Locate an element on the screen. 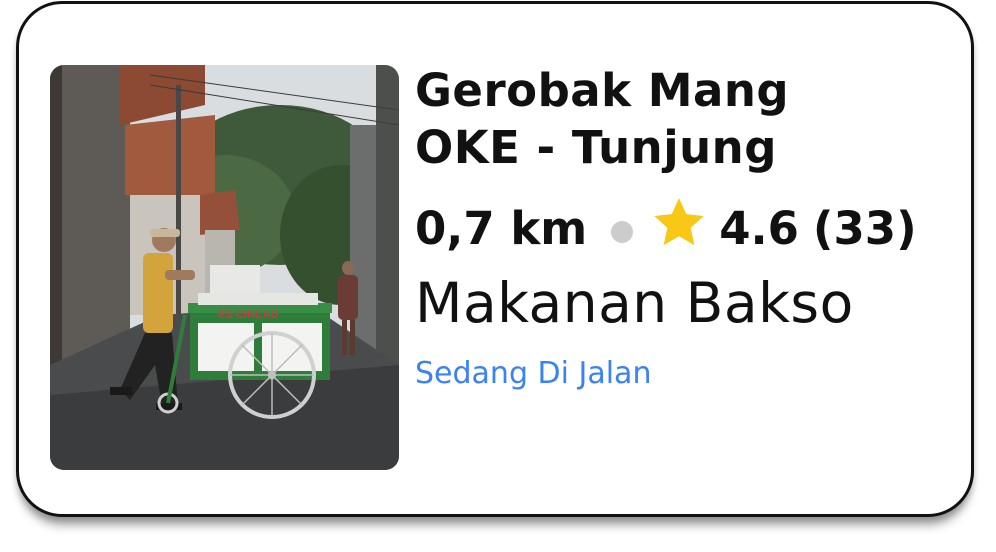 The width and height of the screenshot is (996, 552). dot-icon is located at coordinates (622, 232).